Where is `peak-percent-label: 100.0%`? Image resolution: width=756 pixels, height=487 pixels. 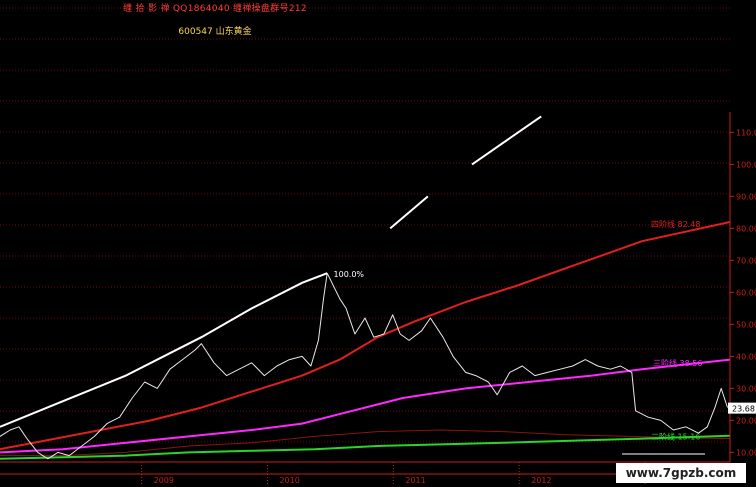 peak-percent-label: 100.0% is located at coordinates (349, 274).